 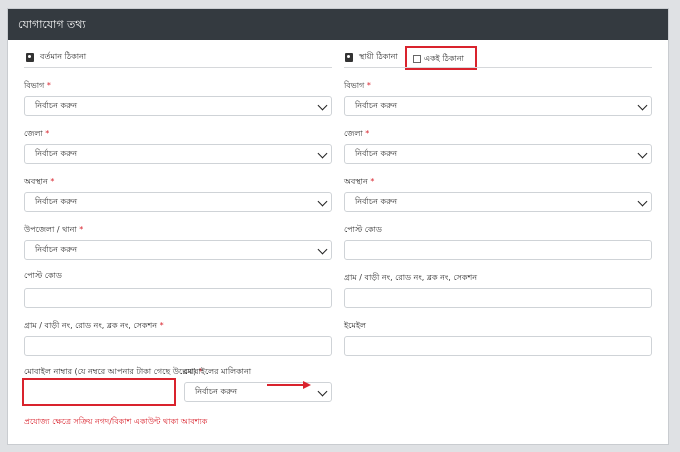 I want to click on permanent-location-label: অবস্থান *, so click(x=359, y=181).